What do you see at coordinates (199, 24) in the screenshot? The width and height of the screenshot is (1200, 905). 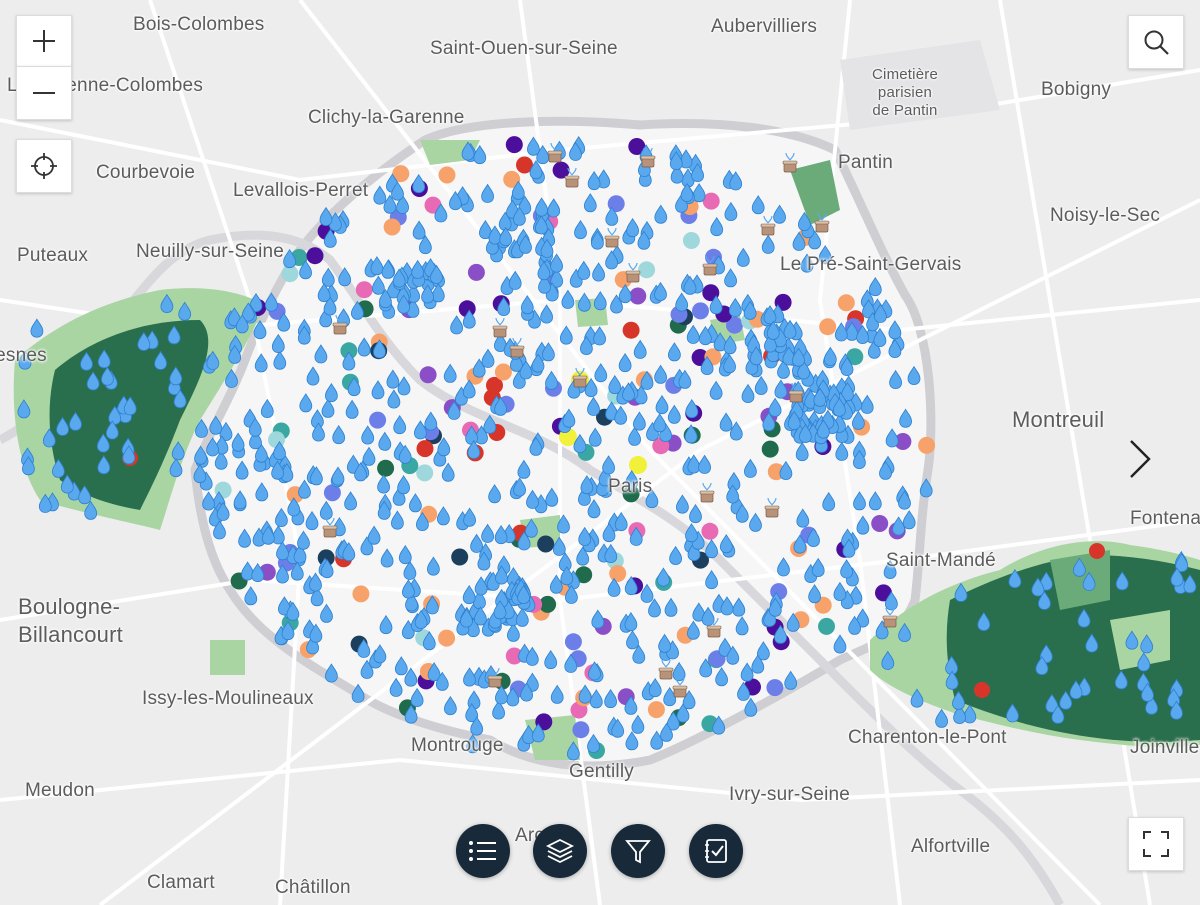 I see `place-label: Bois-Colombes` at bounding box center [199, 24].